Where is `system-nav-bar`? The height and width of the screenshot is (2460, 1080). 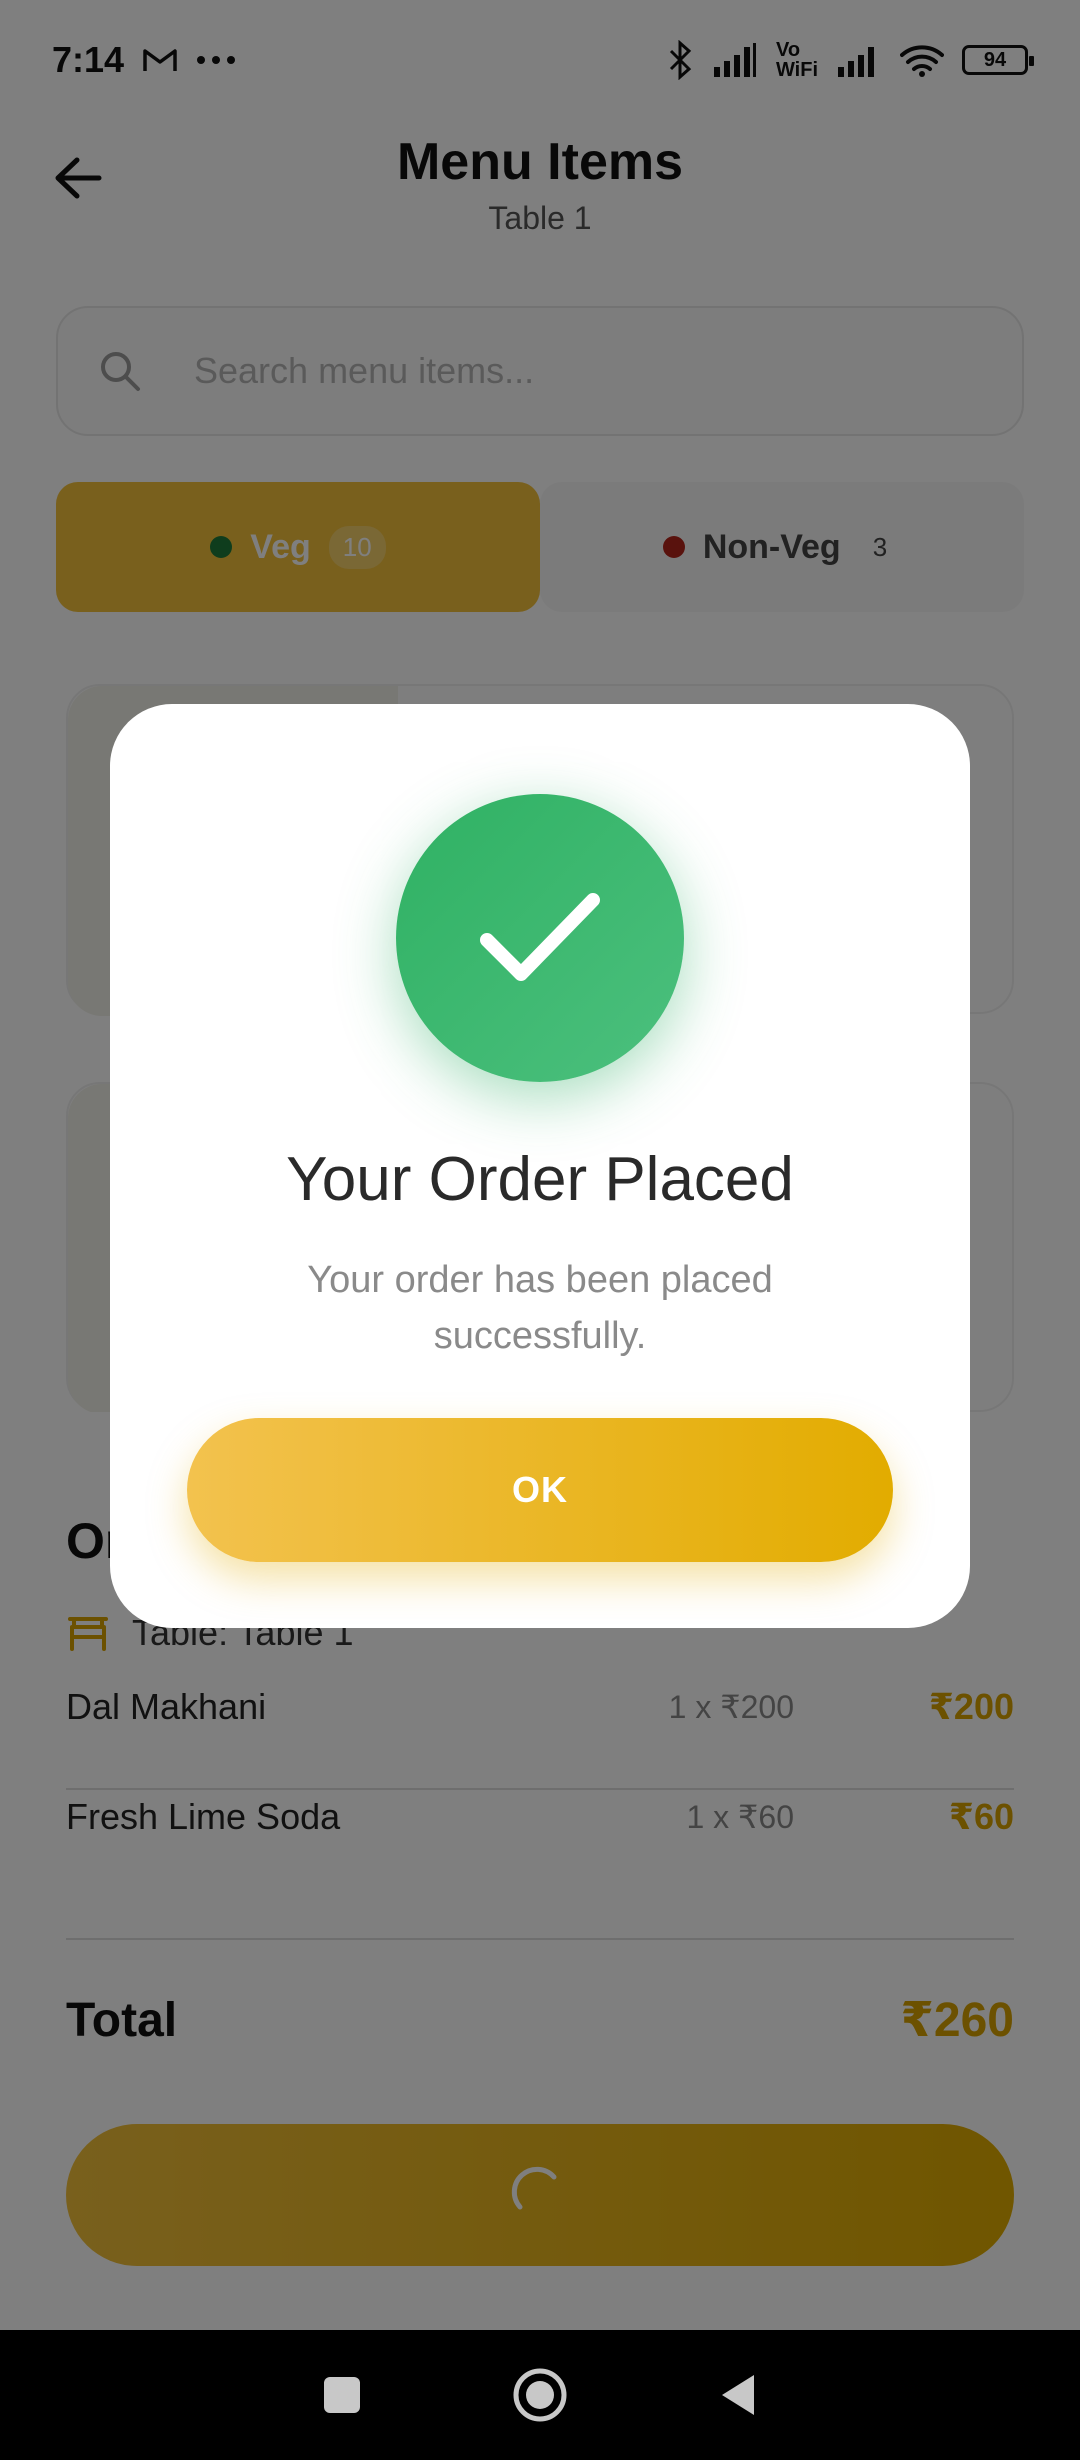 system-nav-bar is located at coordinates (540, 2395).